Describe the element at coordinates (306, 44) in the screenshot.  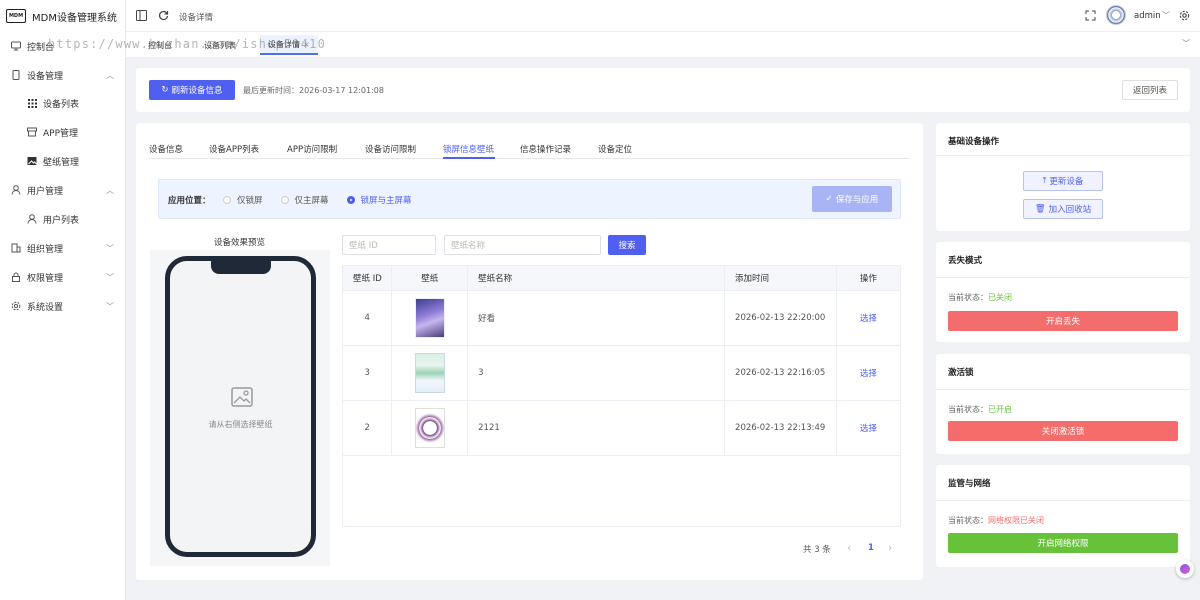
I see `close-icon: ×` at that location.